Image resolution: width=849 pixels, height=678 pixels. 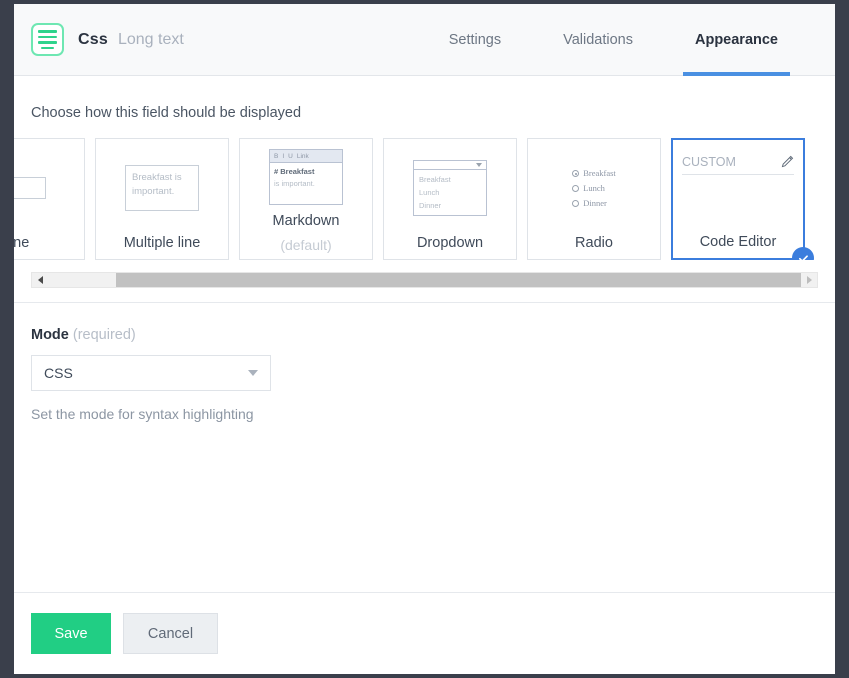 I want to click on scroll-right-button, so click(x=809, y=280).